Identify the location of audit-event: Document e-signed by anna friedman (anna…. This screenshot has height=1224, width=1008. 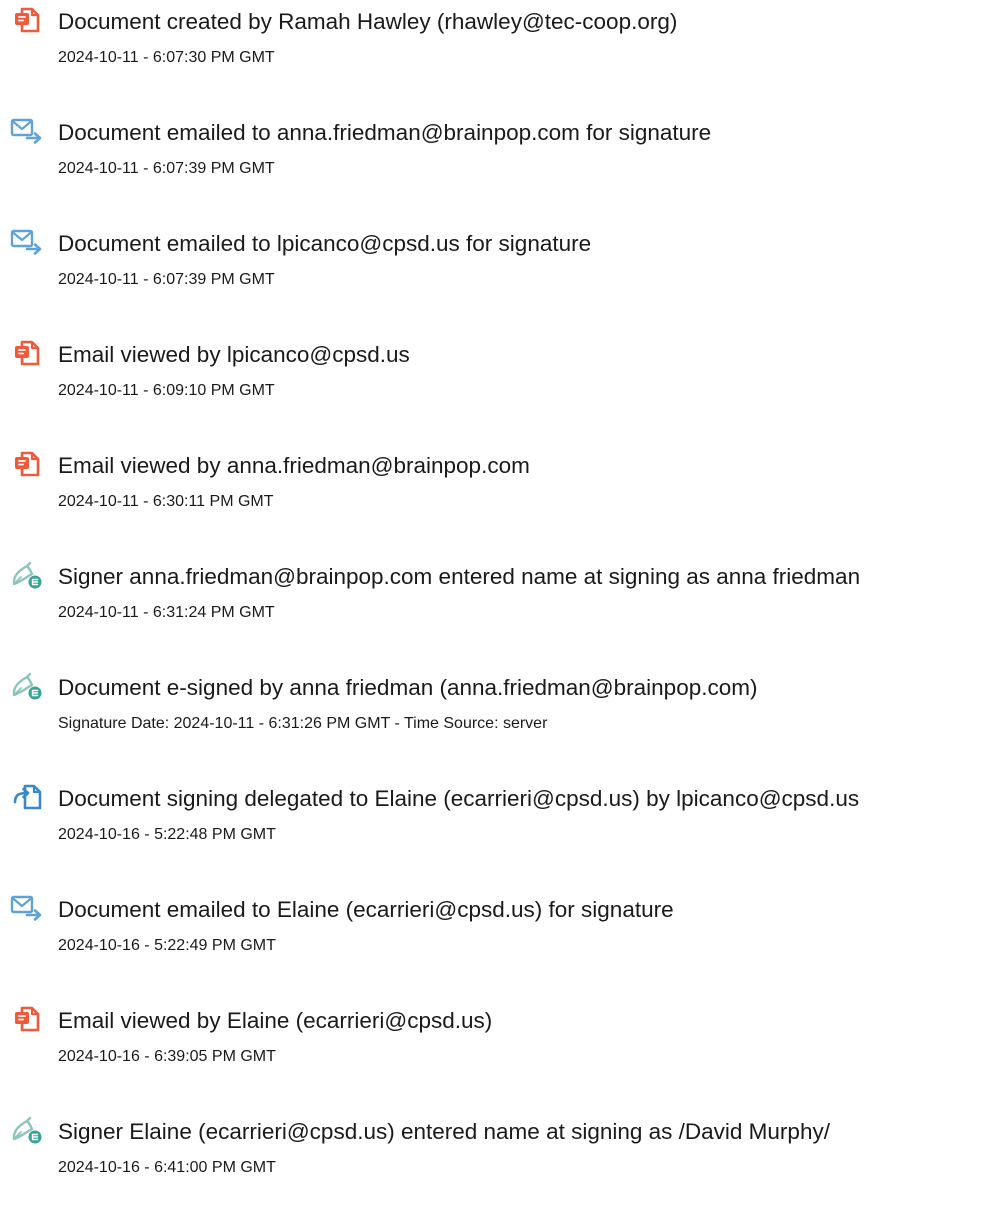
(504, 716).